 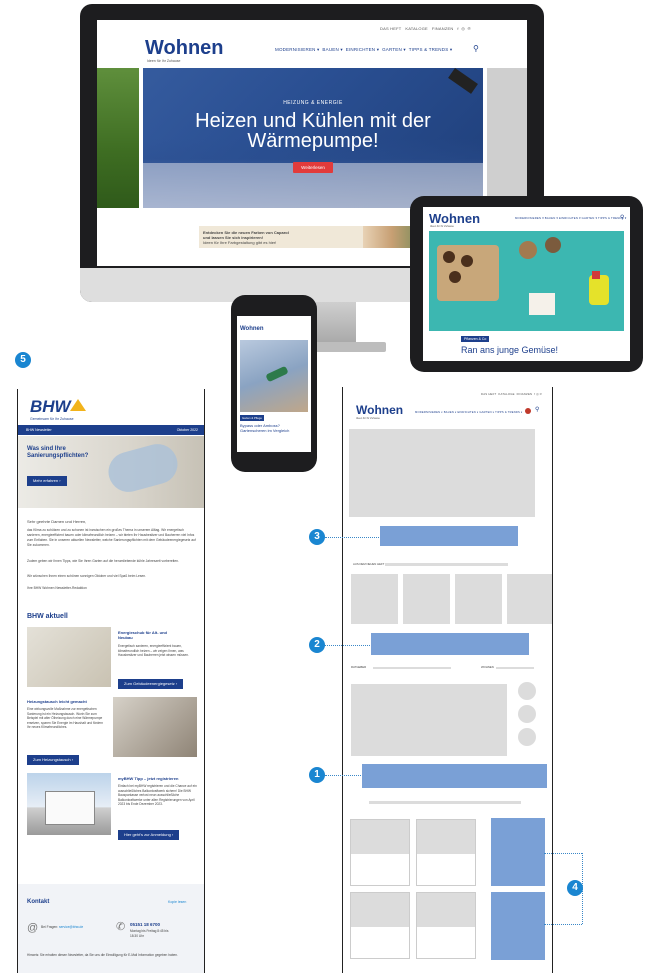 What do you see at coordinates (277, 374) in the screenshot?
I see `pruning-shears` at bounding box center [277, 374].